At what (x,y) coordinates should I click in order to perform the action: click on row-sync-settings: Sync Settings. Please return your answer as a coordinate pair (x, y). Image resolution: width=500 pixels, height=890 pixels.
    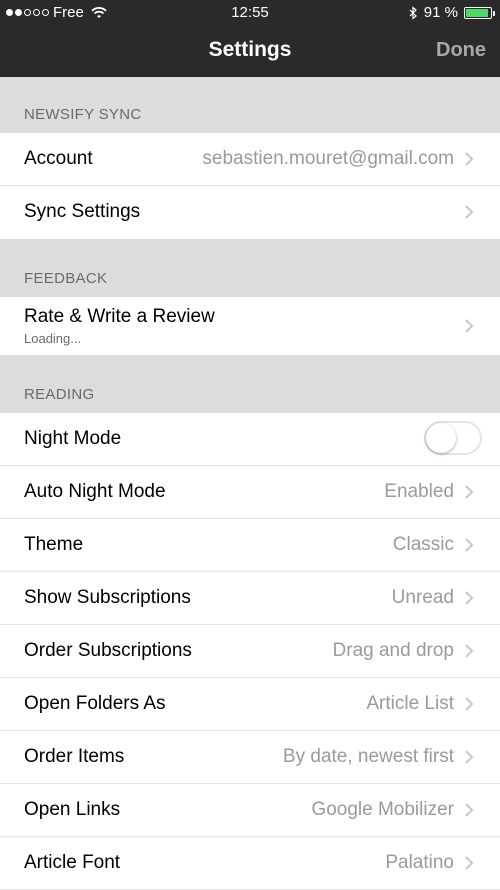
    Looking at the image, I should click on (250, 212).